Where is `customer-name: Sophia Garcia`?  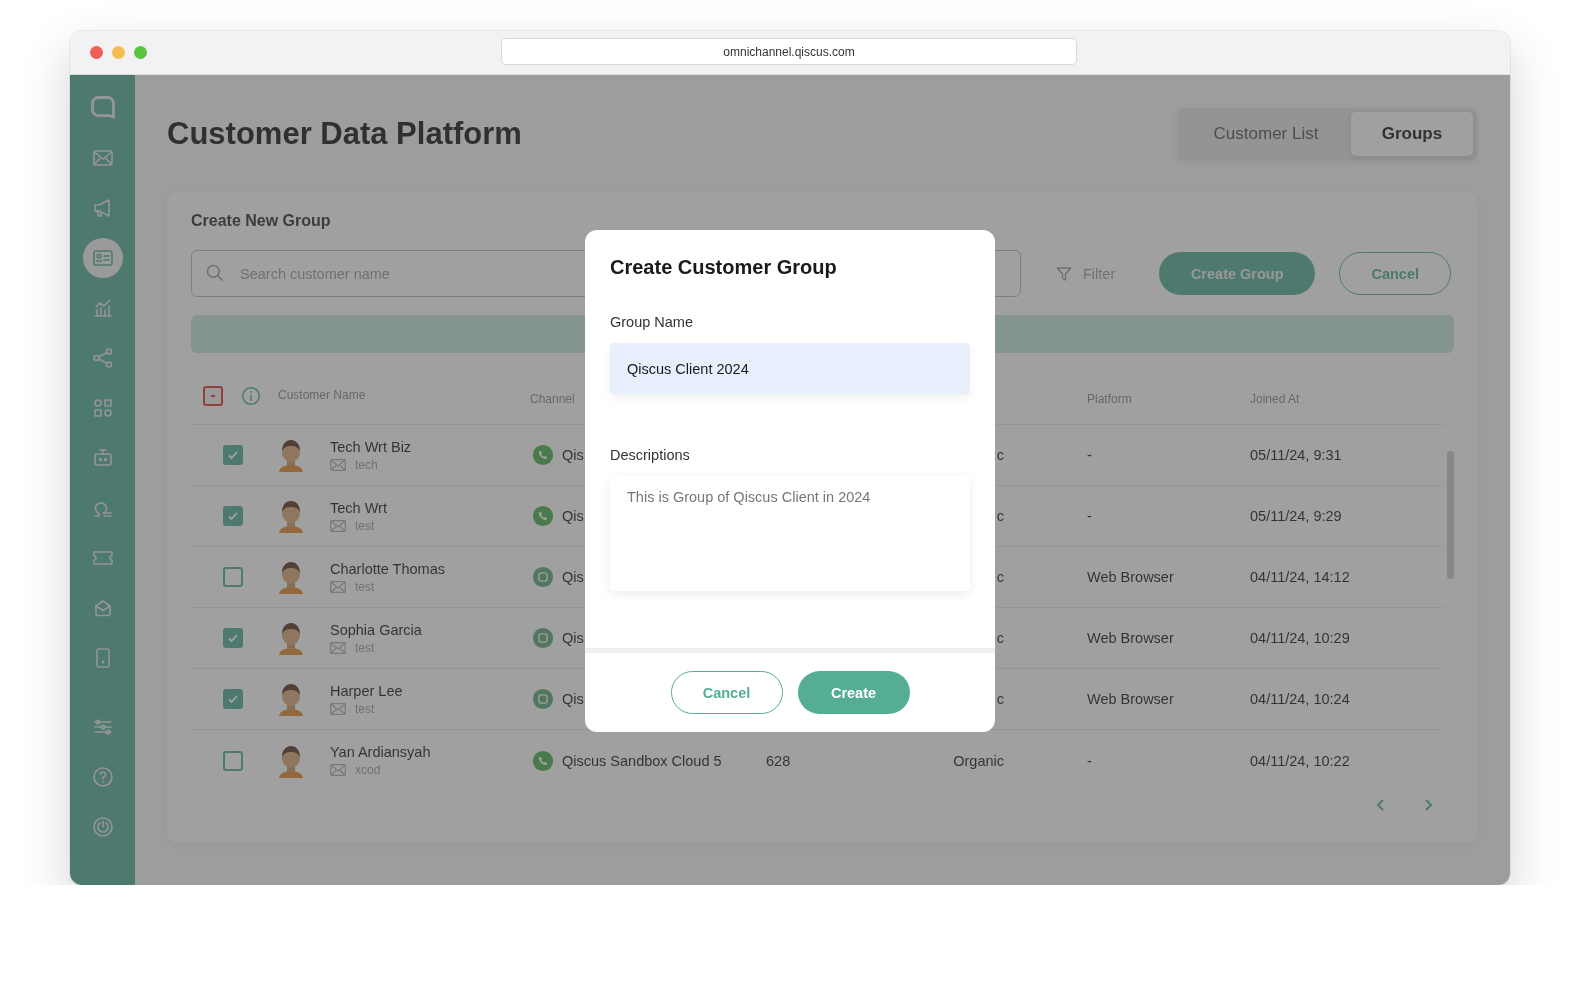 customer-name: Sophia Garcia is located at coordinates (376, 629).